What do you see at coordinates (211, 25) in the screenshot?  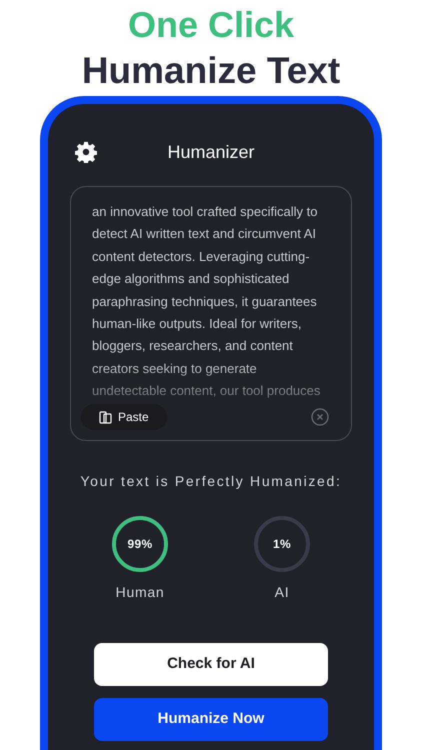 I see `headline: One Click` at bounding box center [211, 25].